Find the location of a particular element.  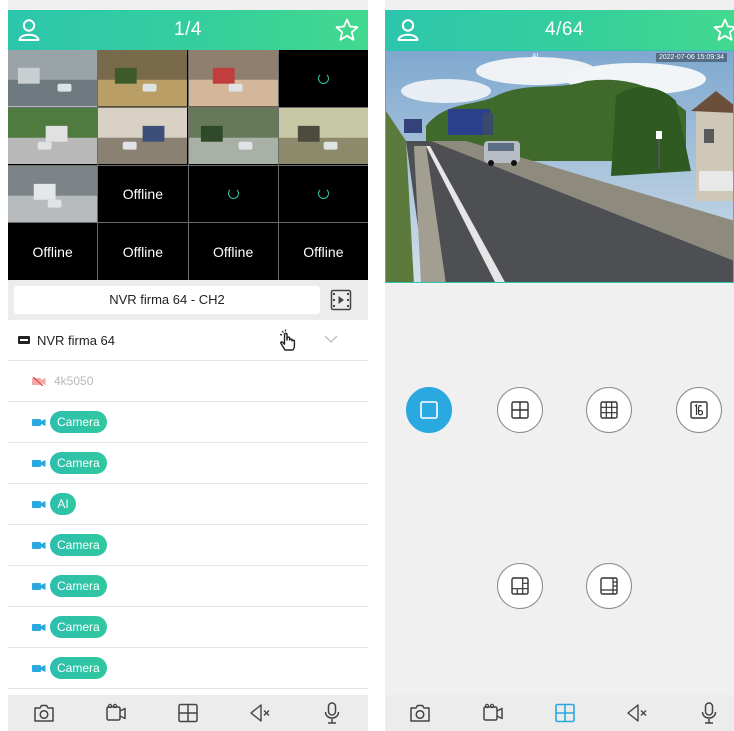

chevron-down-icon is located at coordinates (331, 339).